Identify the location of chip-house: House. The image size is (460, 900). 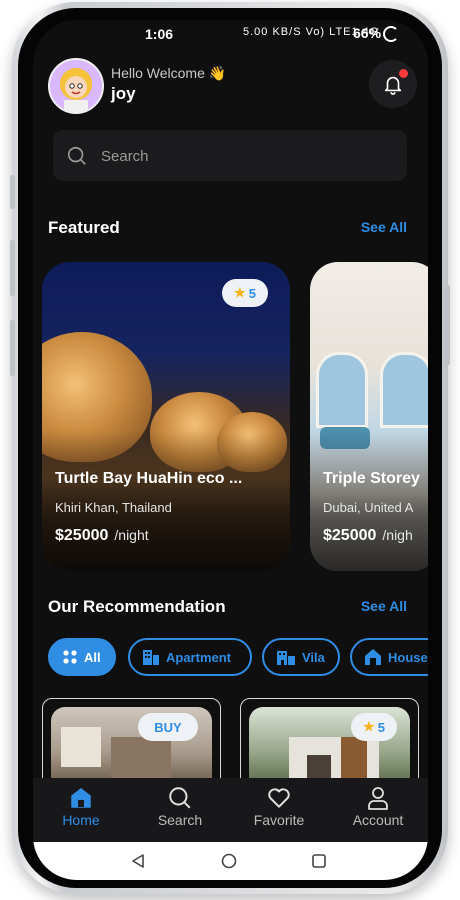
(389, 657).